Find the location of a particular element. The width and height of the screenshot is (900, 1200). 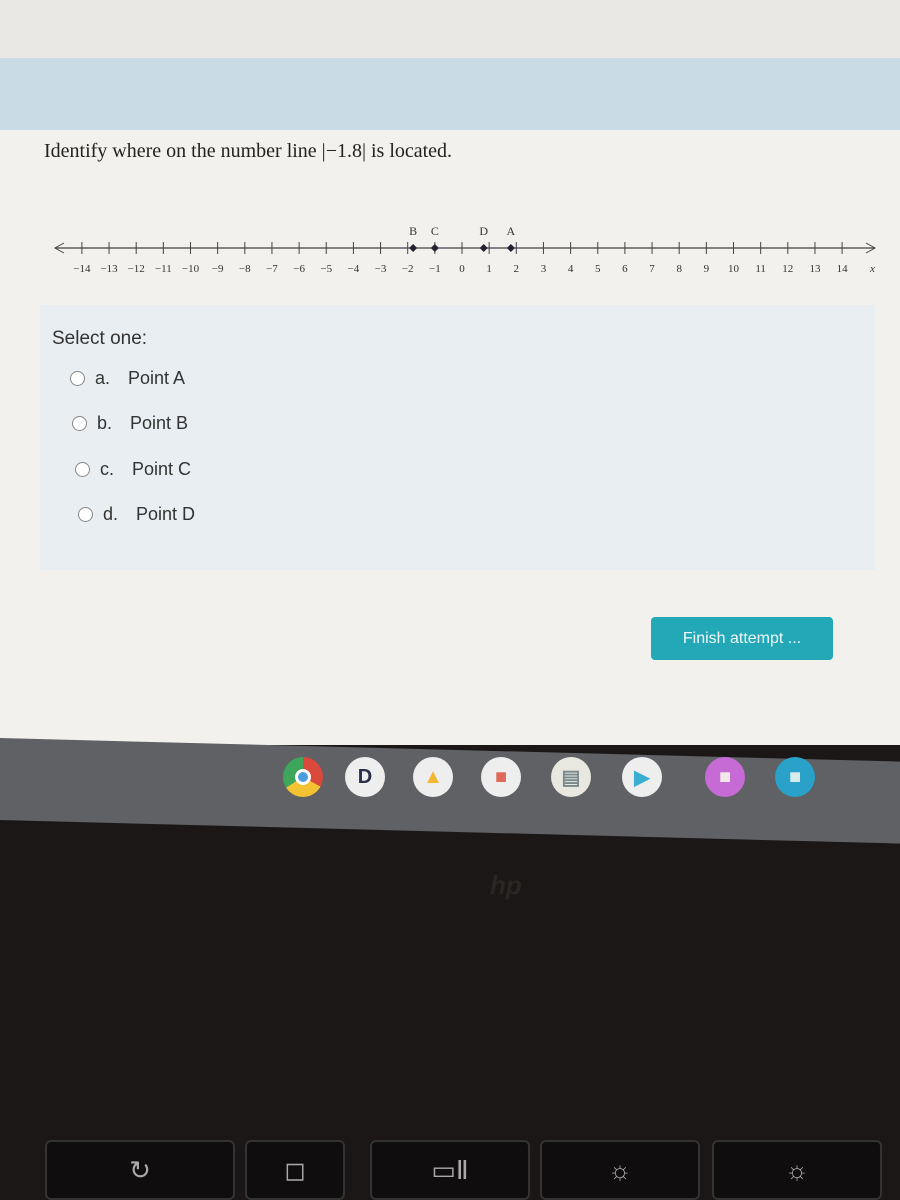

radio-c is located at coordinates (82, 469).